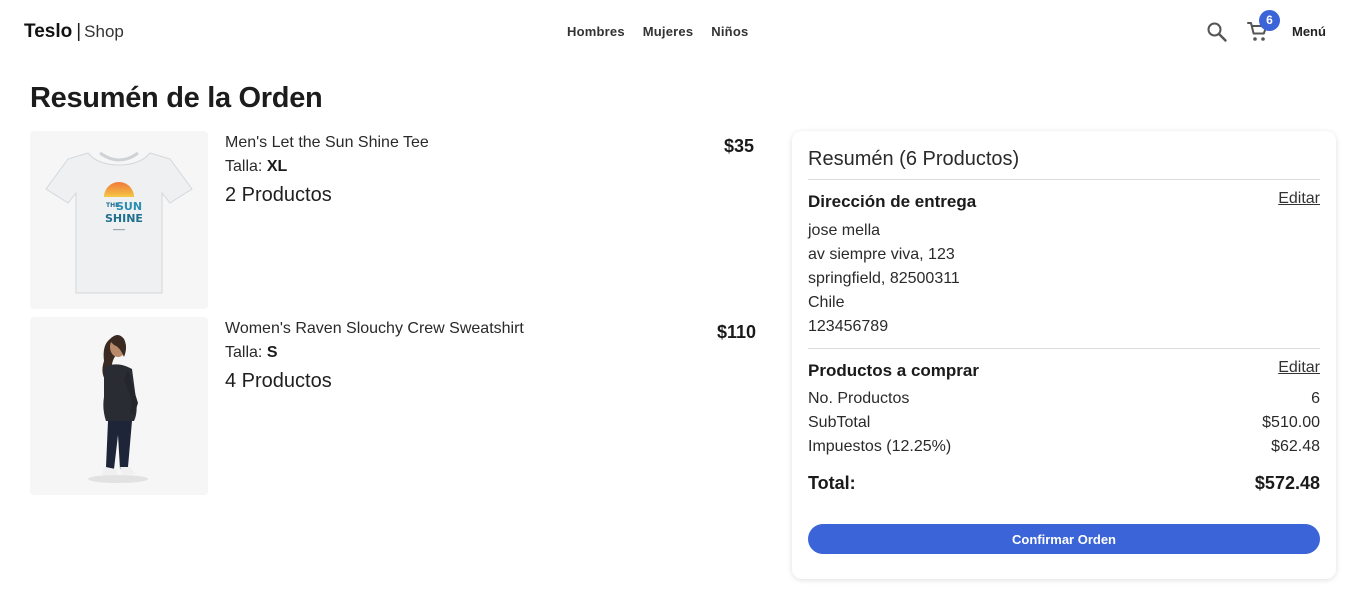  What do you see at coordinates (176, 98) in the screenshot?
I see `page-title: Resumén de la Orden` at bounding box center [176, 98].